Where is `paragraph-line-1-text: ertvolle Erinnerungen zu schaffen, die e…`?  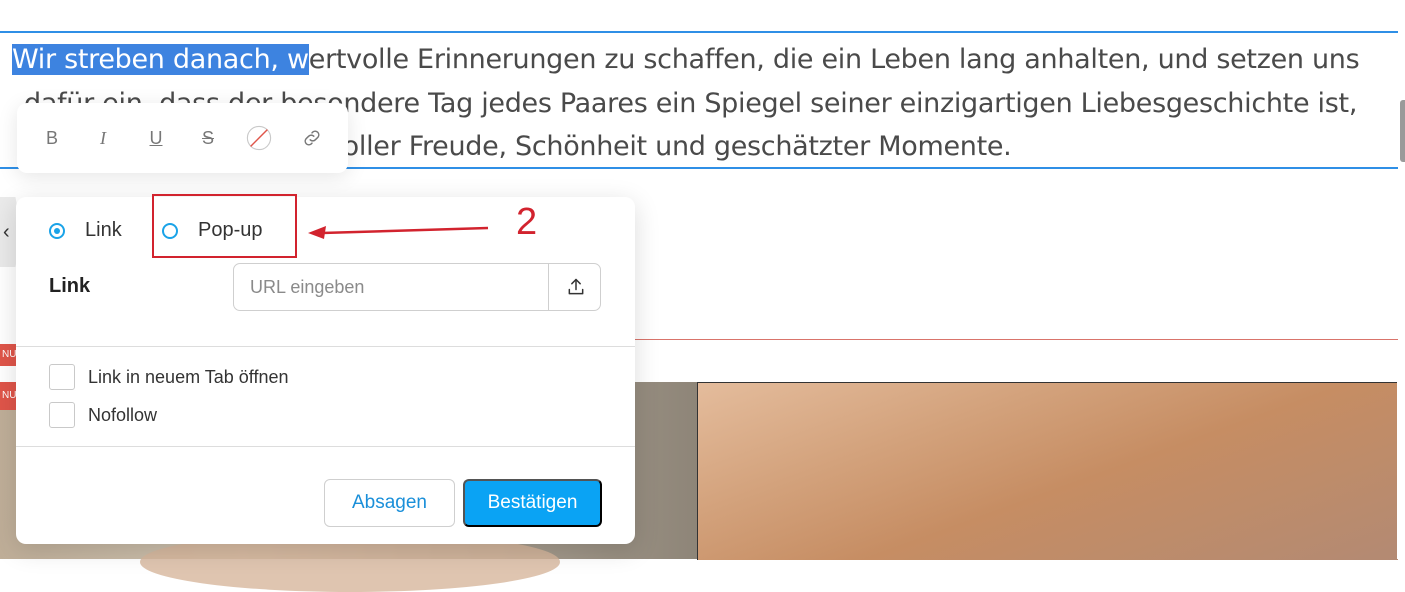 paragraph-line-1-text: ertvolle Erinnerungen zu schaffen, die e… is located at coordinates (834, 59).